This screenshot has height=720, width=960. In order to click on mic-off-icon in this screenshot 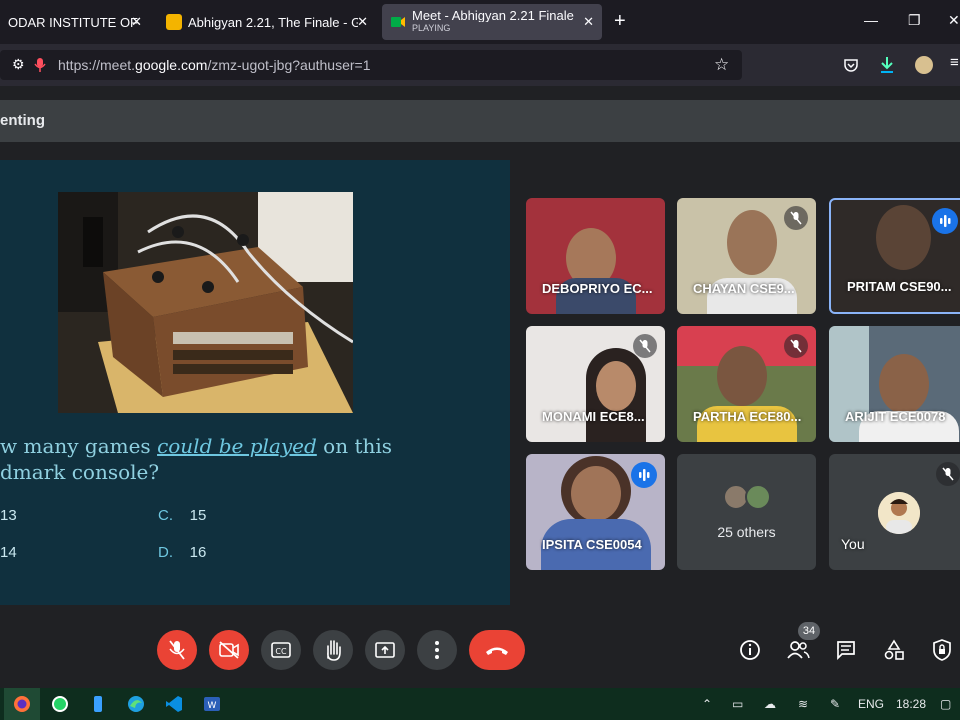, I will do `click(177, 650)`.